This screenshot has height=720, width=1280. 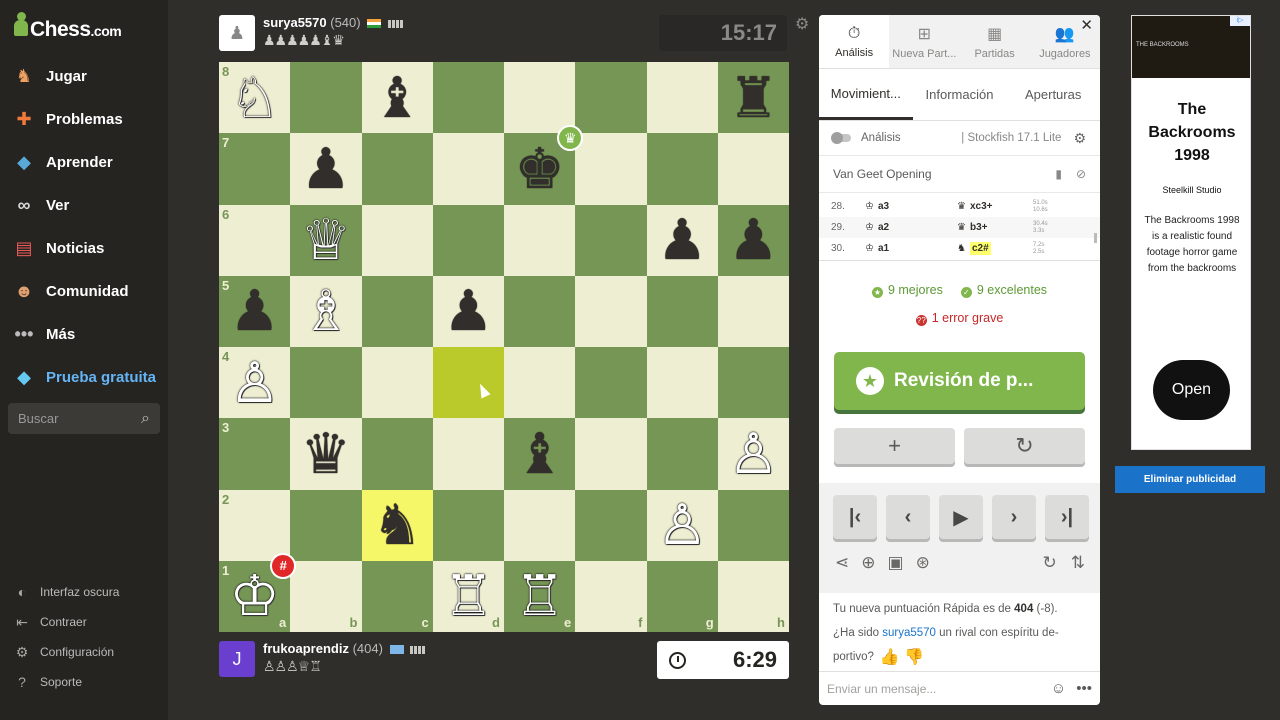 What do you see at coordinates (908, 517) in the screenshot?
I see `prev-move-button: ‹` at bounding box center [908, 517].